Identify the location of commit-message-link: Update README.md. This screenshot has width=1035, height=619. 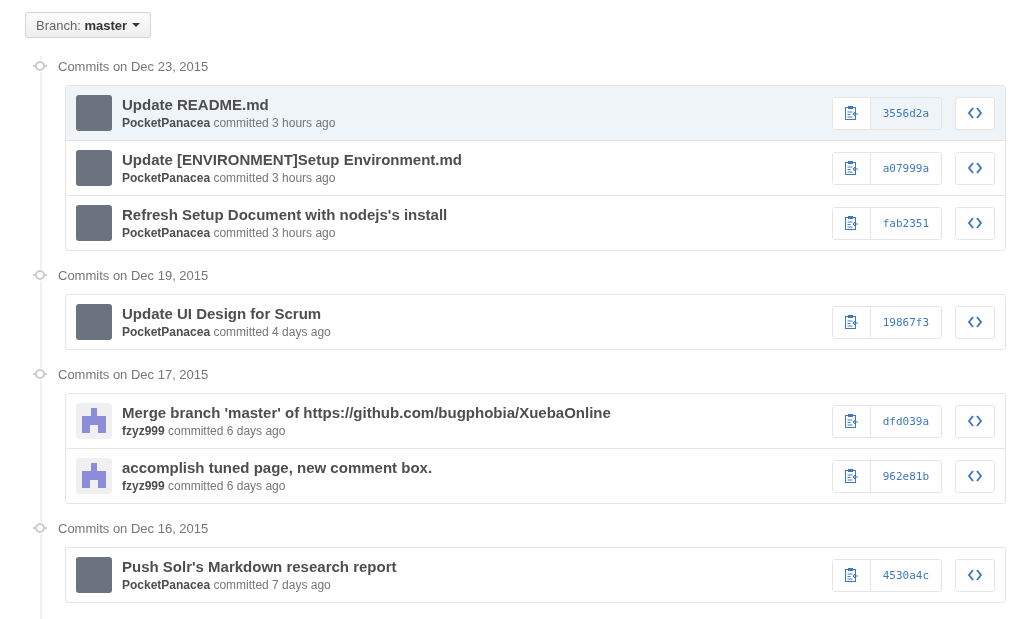
(477, 104).